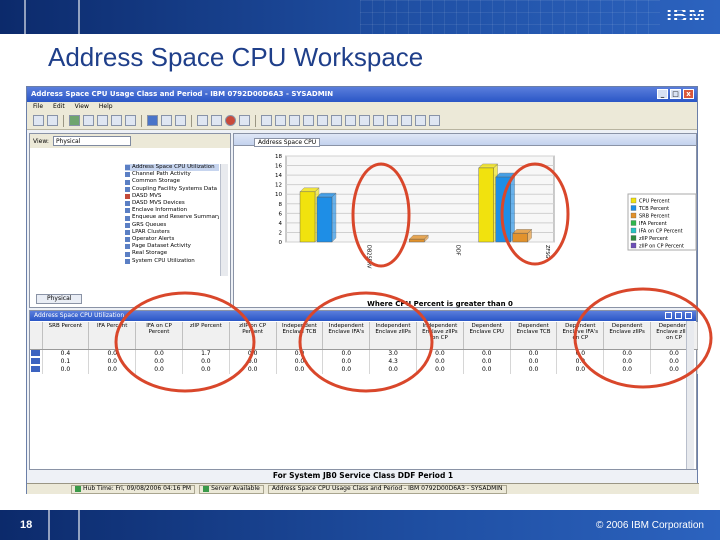 This screenshot has height=540, width=720. Describe the element at coordinates (91, 141) in the screenshot. I see `view-select: Physical` at that location.